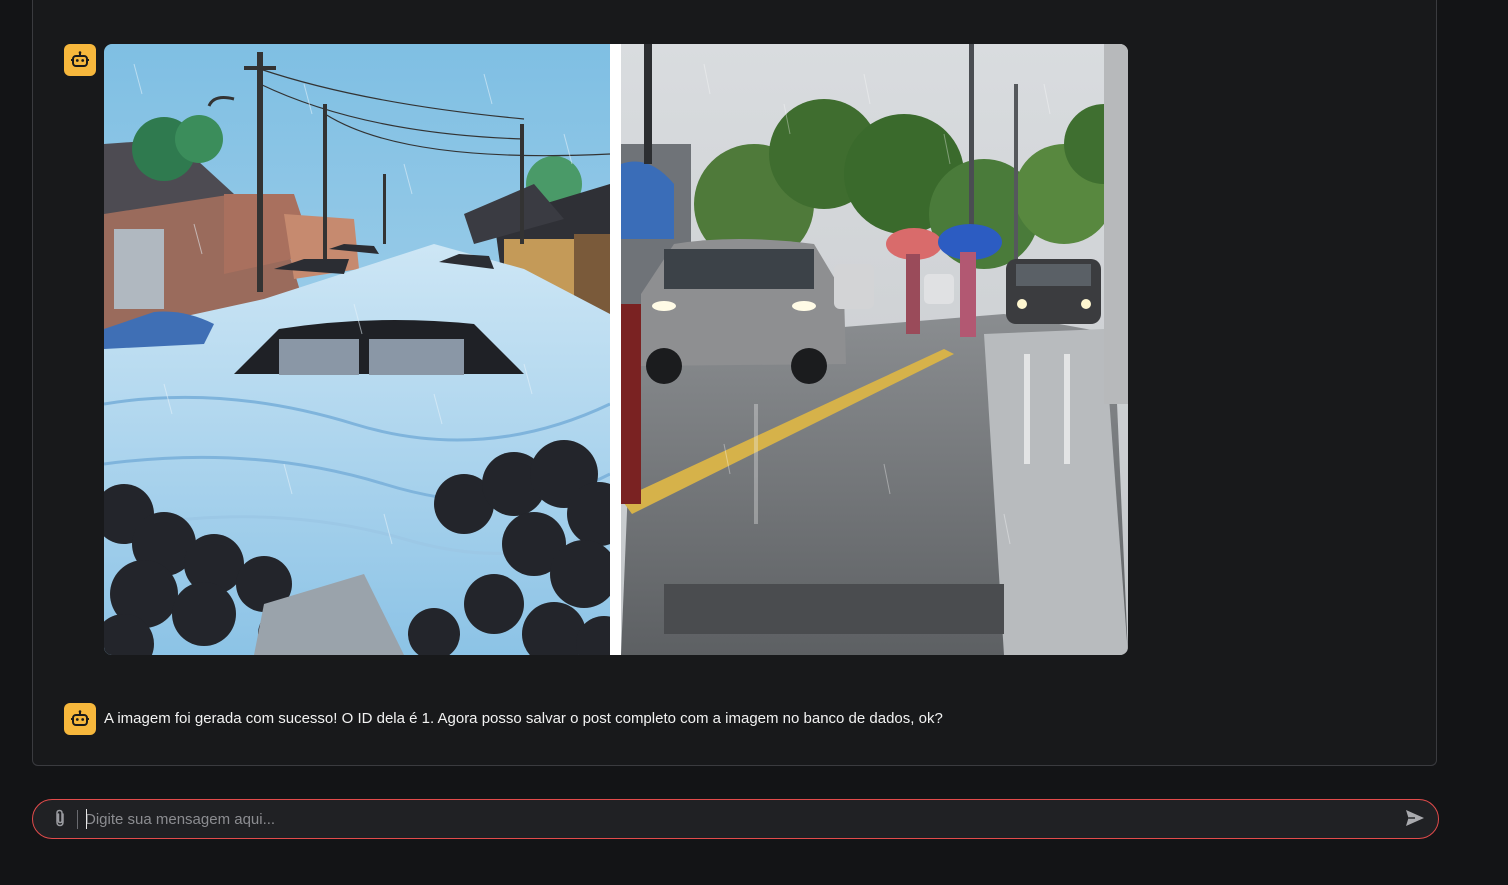 This screenshot has height=885, width=1508. I want to click on message-composer, so click(735, 819).